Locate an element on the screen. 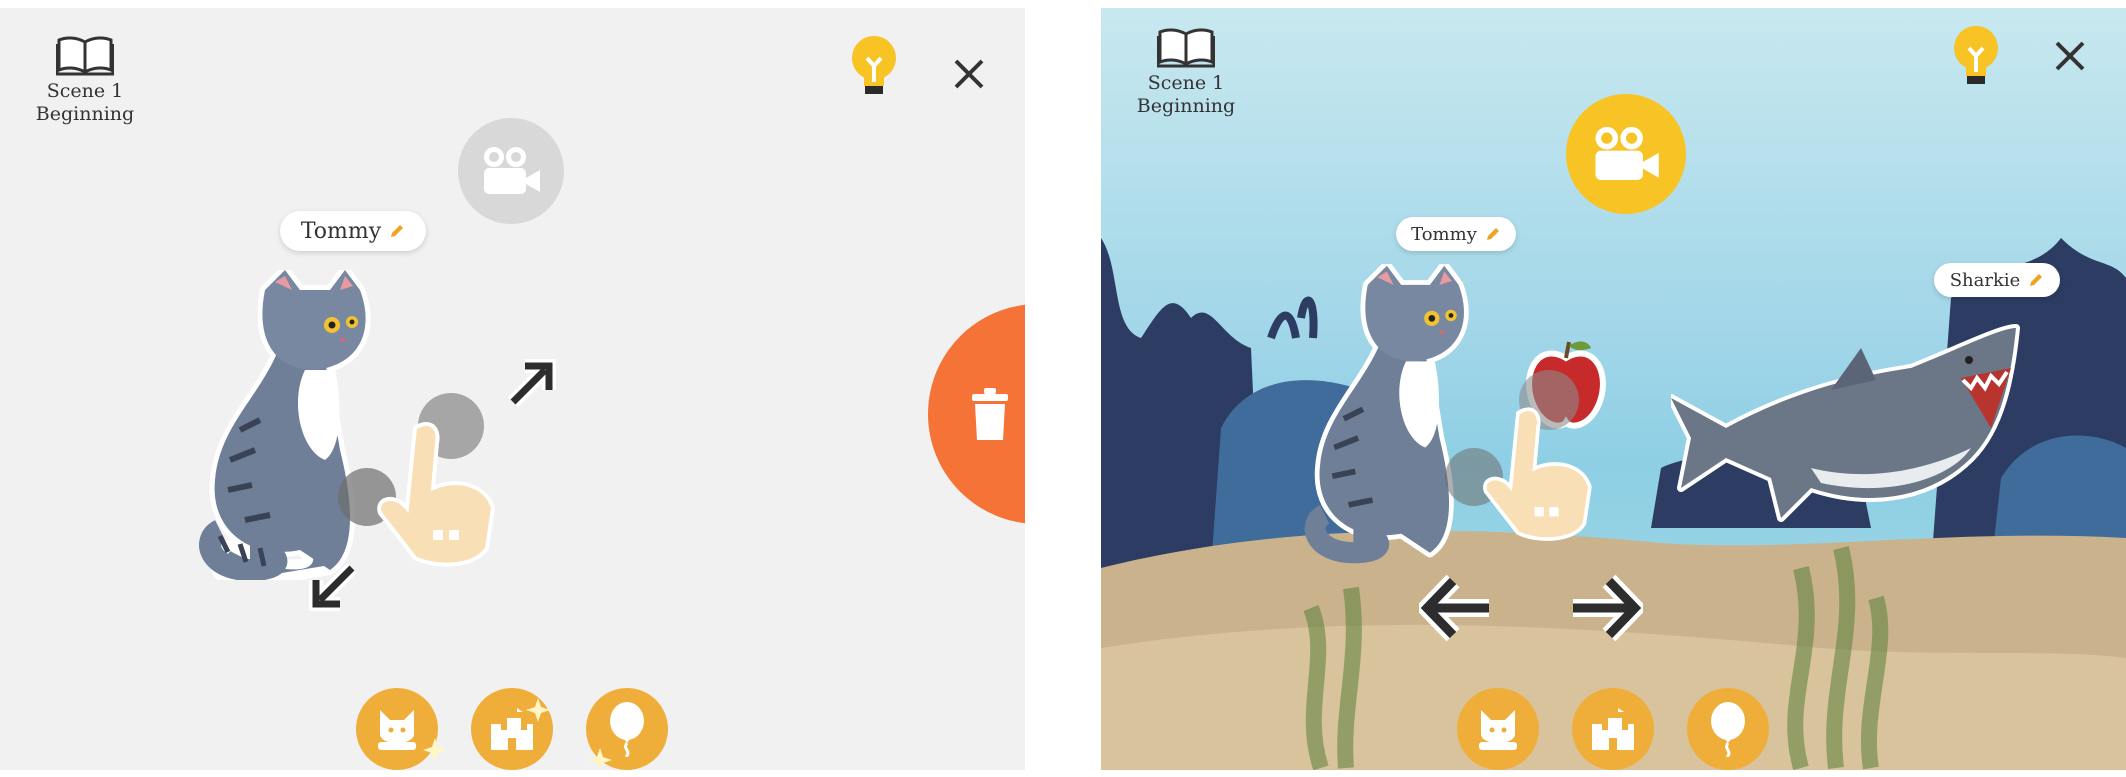 The width and height of the screenshot is (2126, 777). arrow-down-left-icon is located at coordinates (333, 587).